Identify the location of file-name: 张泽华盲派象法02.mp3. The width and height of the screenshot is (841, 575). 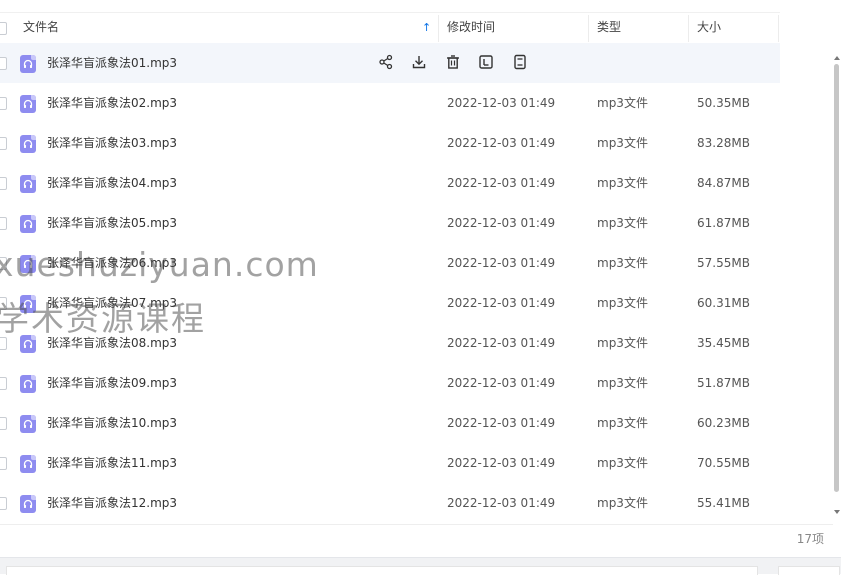
(112, 103).